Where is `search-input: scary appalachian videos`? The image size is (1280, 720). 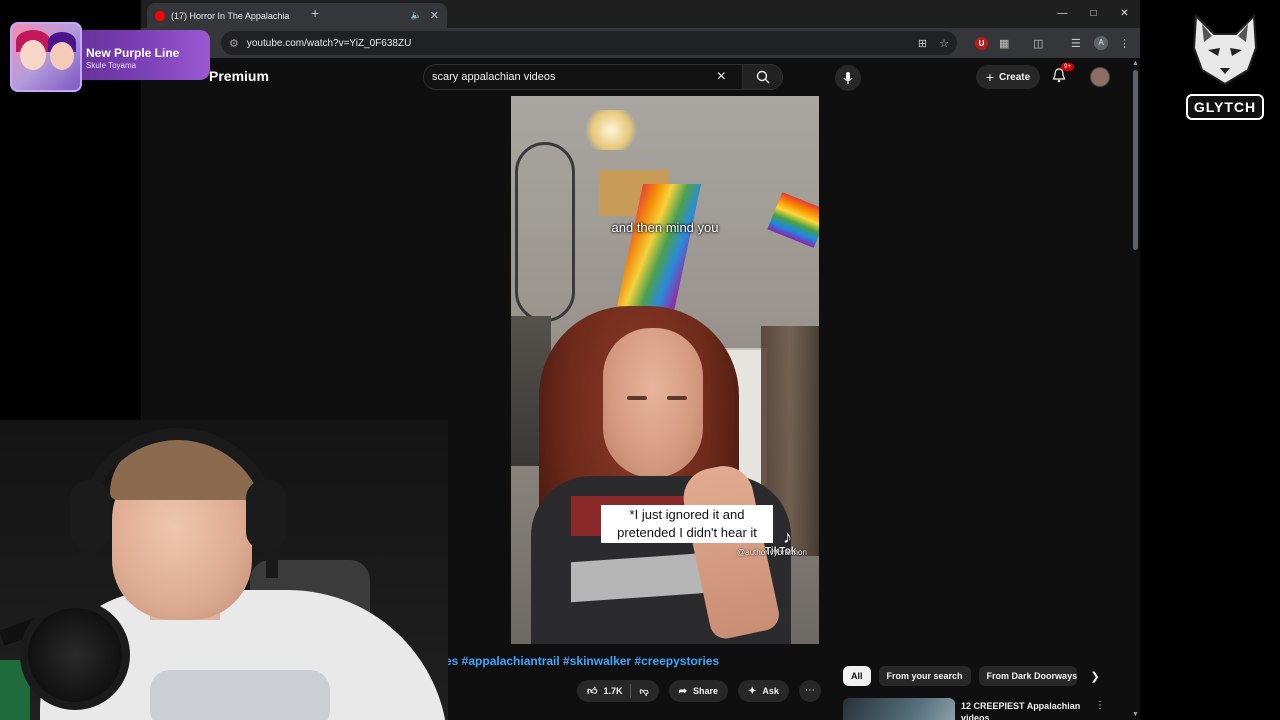
search-input: scary appalachian videos is located at coordinates (574, 77).